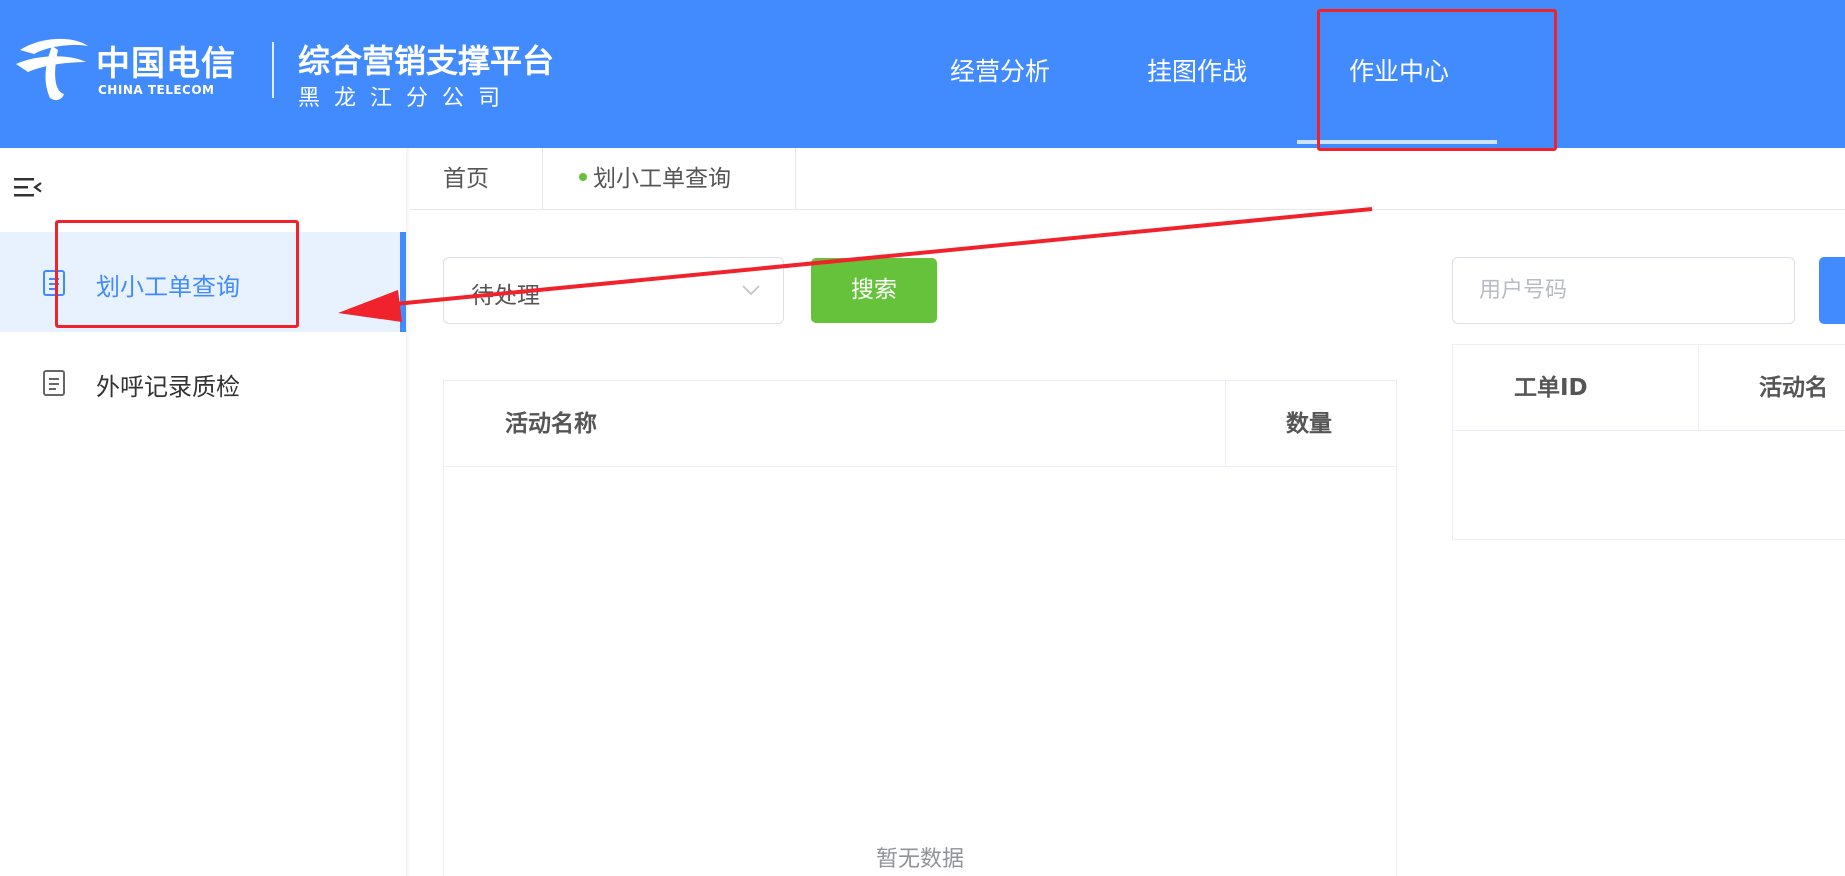 This screenshot has height=876, width=1845. What do you see at coordinates (406, 98) in the screenshot?
I see `platform-subtitle: 黑龙江分公司` at bounding box center [406, 98].